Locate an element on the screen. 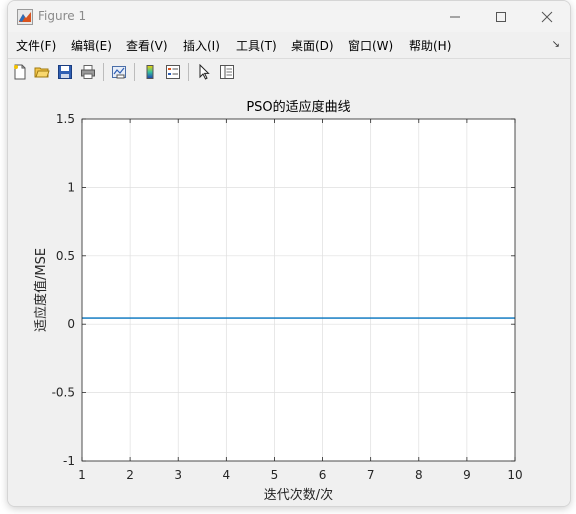  x-tick-label: 9 is located at coordinates (467, 475).